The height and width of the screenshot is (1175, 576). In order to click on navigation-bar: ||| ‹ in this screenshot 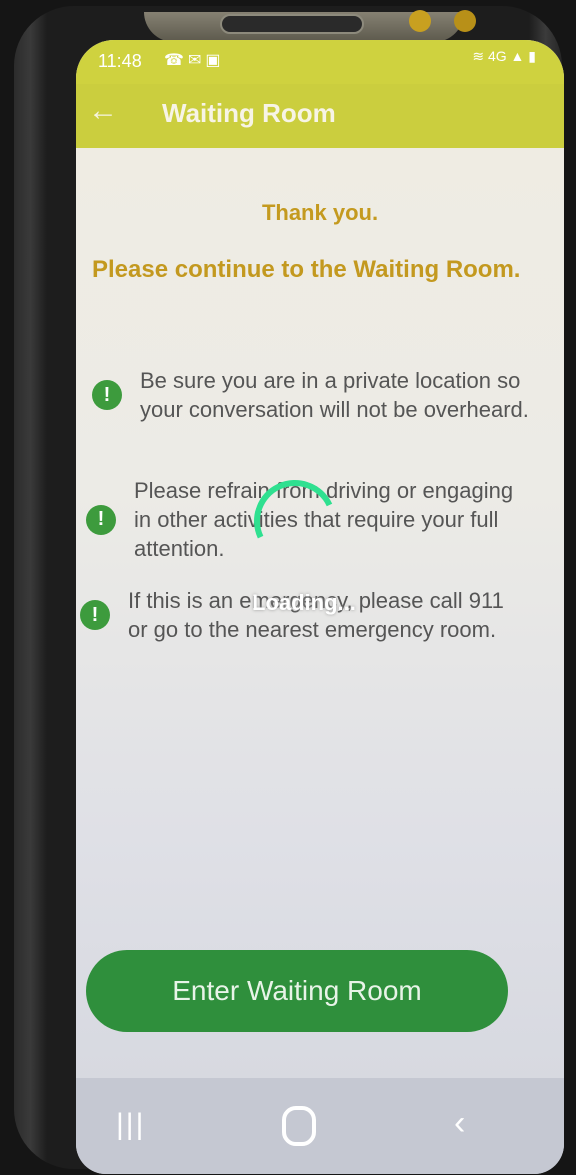, I will do `click(320, 1126)`.